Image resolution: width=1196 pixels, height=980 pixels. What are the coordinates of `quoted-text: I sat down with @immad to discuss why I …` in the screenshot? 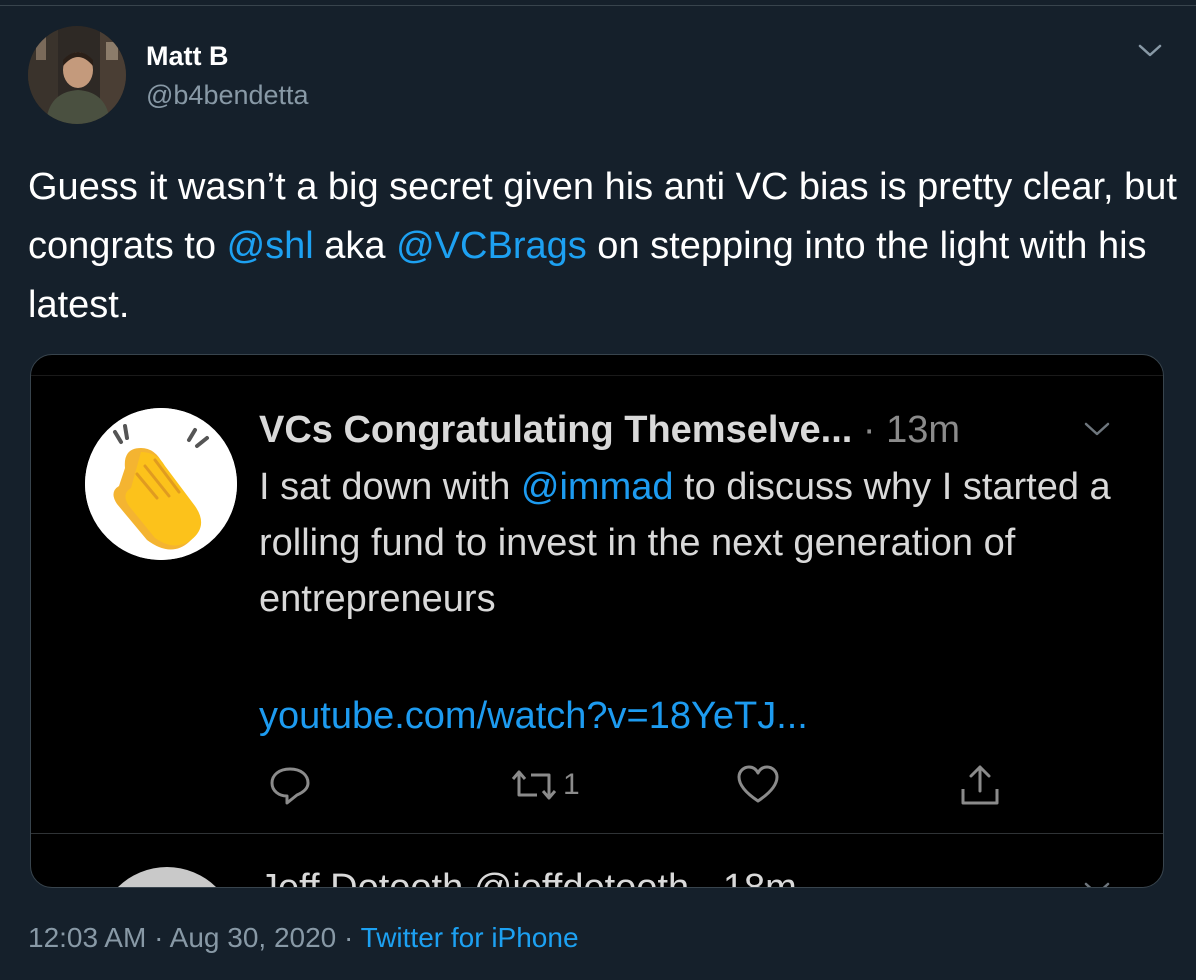 It's located at (689, 543).